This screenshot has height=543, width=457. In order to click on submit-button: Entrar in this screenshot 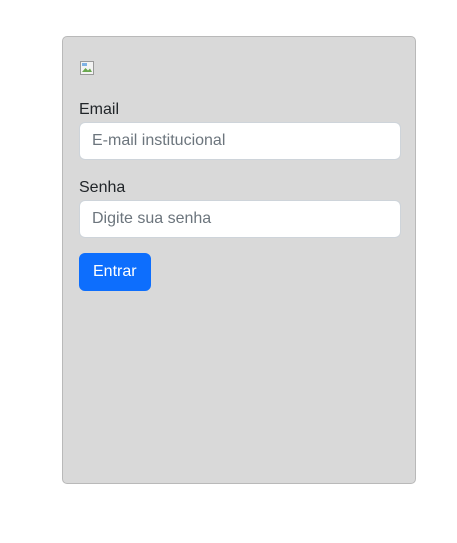, I will do `click(115, 272)`.